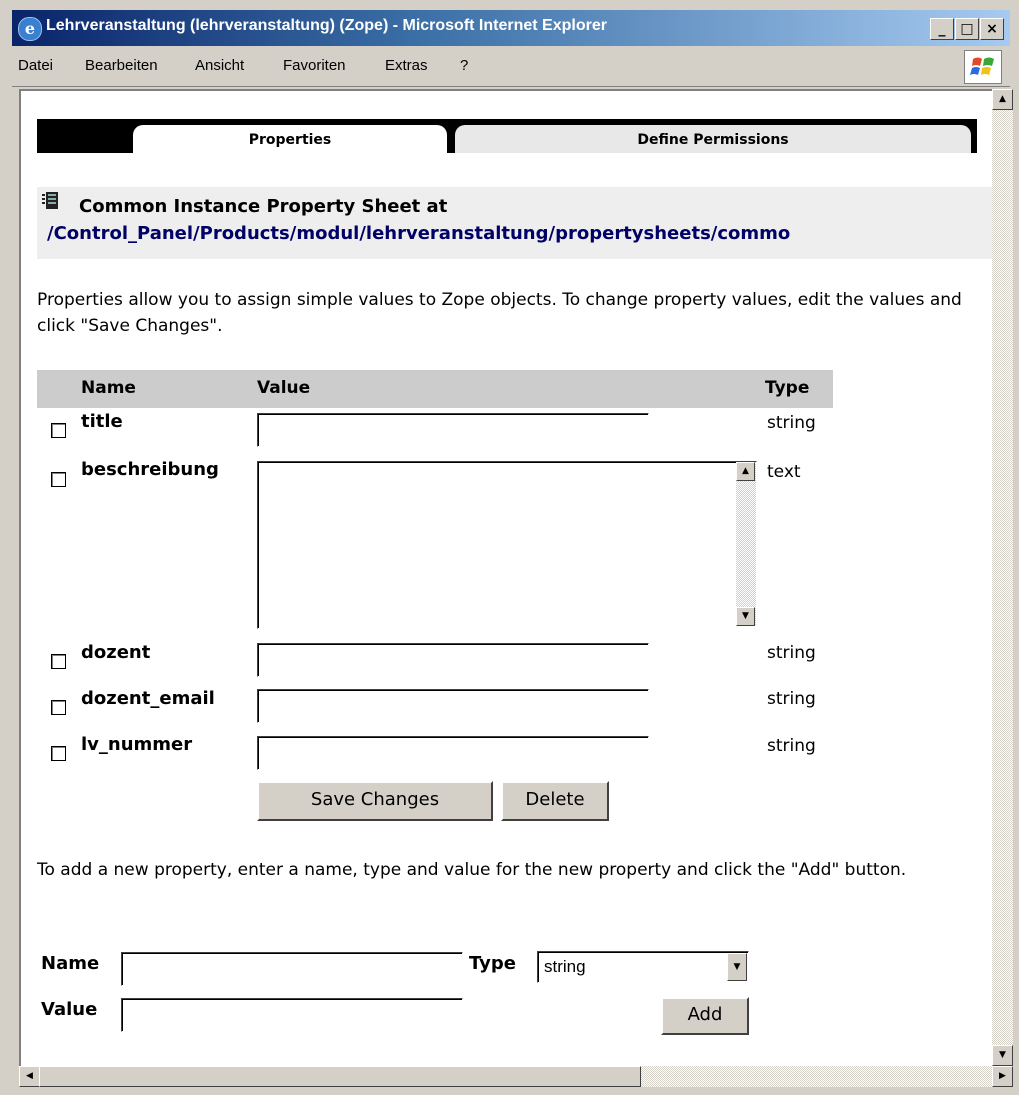  I want to click on add-value-label: Value, so click(69, 1009).